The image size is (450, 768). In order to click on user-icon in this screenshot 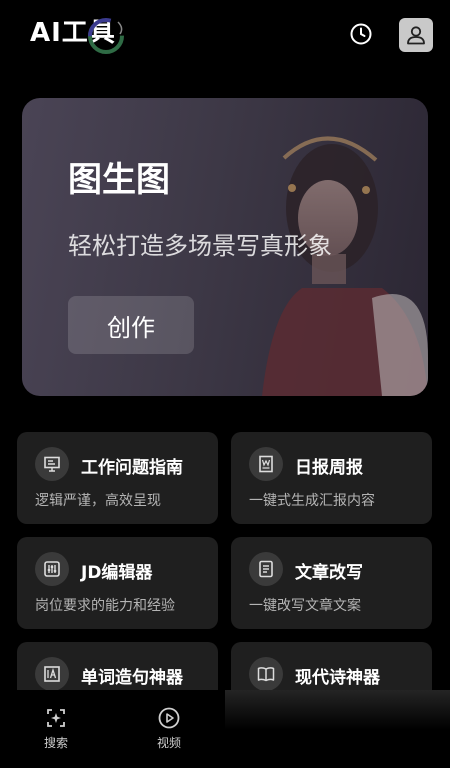, I will do `click(416, 35)`.